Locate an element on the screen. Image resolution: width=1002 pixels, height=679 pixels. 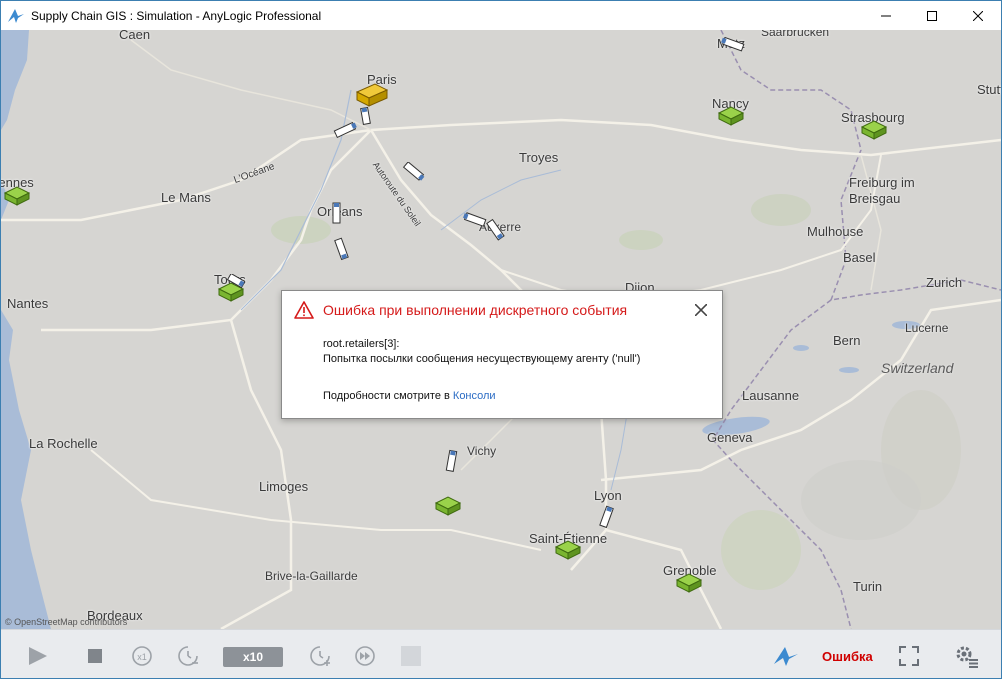
anylogic-button is located at coordinates (786, 656).